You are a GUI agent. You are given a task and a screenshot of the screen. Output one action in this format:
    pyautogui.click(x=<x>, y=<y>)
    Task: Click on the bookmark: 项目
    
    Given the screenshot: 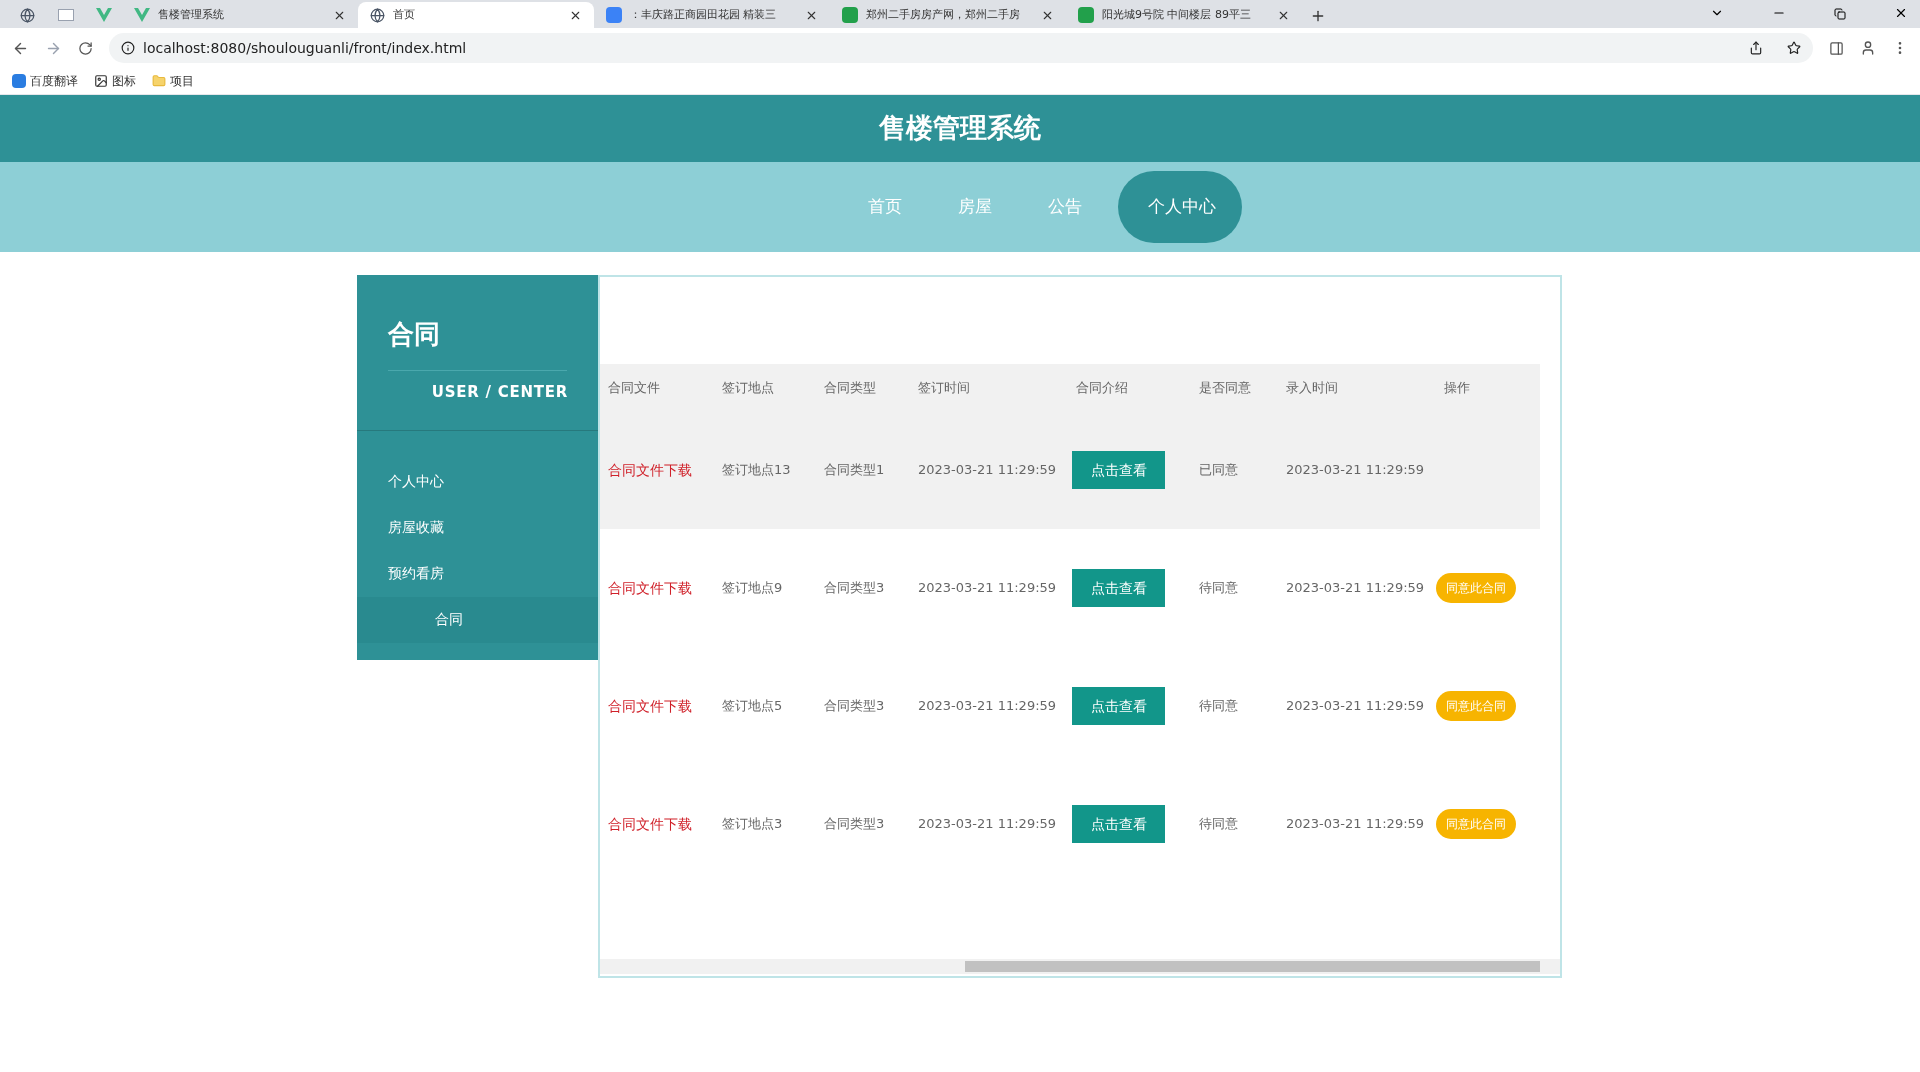 What is the action you would take?
    pyautogui.click(x=173, y=81)
    